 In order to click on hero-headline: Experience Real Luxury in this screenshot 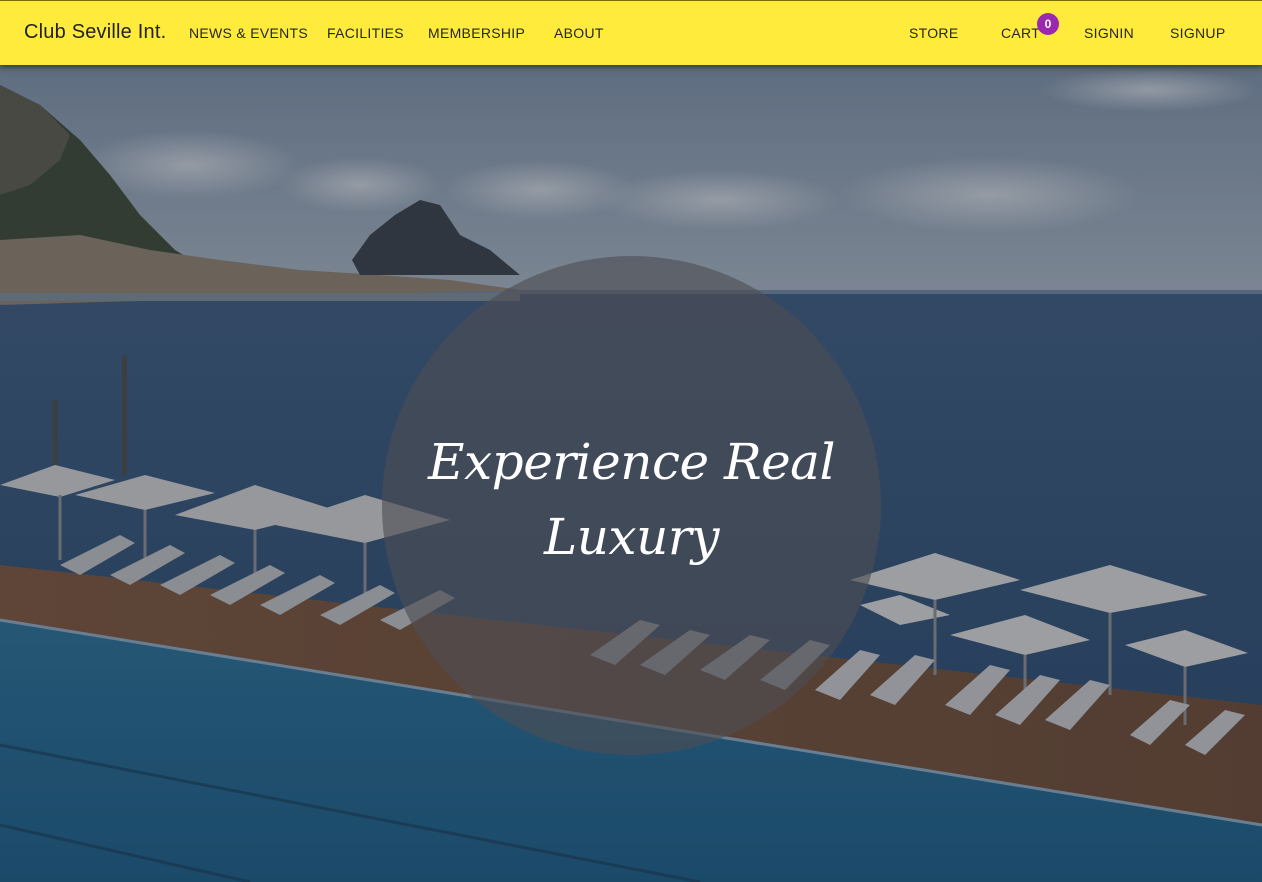, I will do `click(631, 500)`.